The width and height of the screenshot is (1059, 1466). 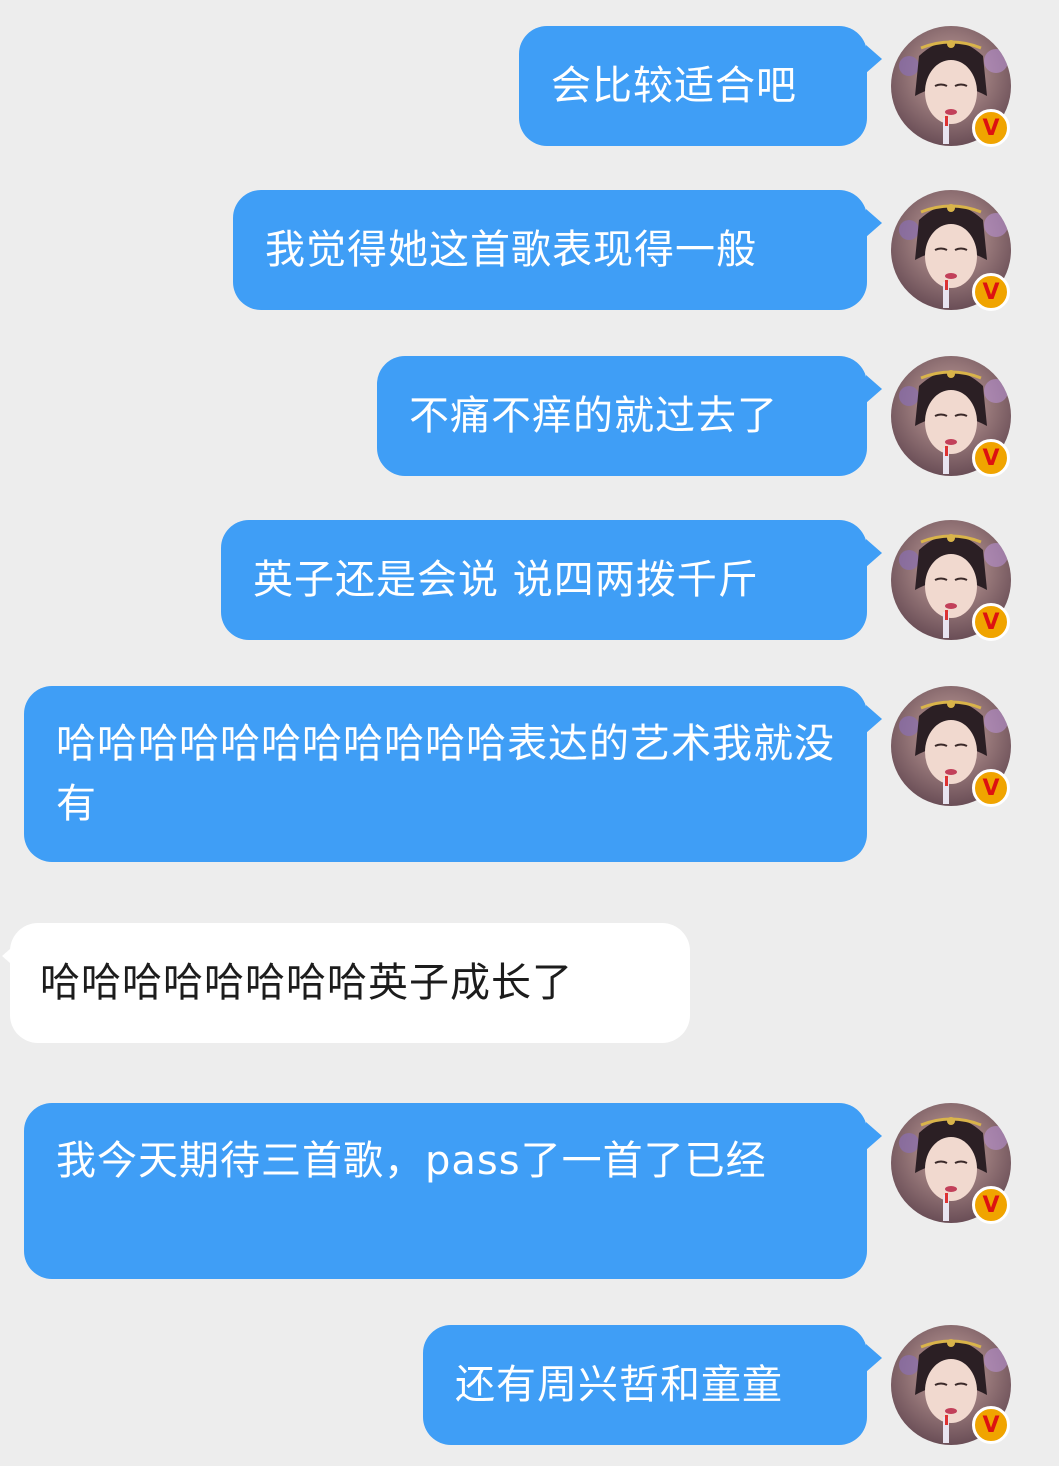 I want to click on message-text: 我今天期待三首歌，pass了一首了已经, so click(x=411, y=1161).